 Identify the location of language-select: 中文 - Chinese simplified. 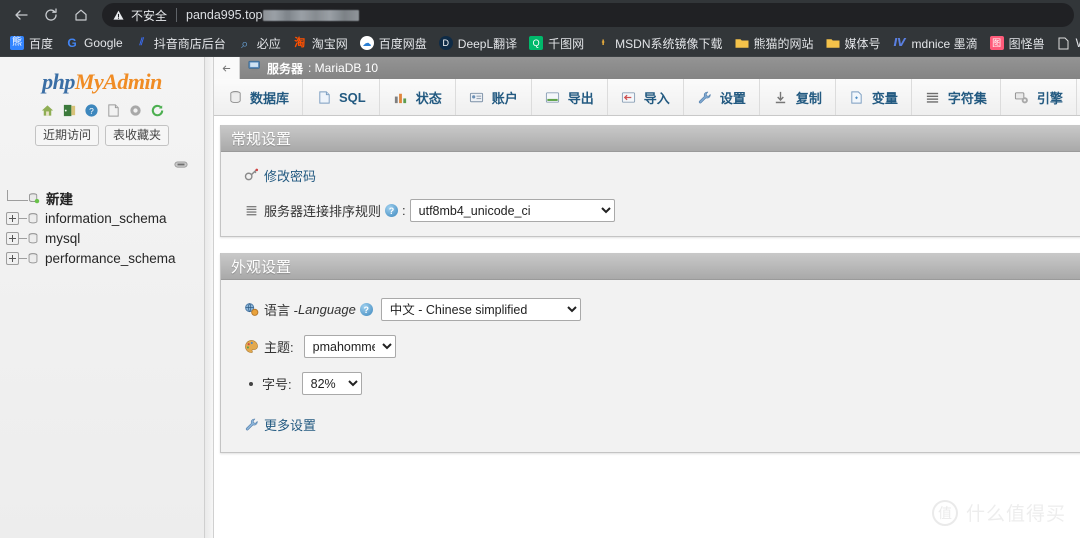
(480, 309).